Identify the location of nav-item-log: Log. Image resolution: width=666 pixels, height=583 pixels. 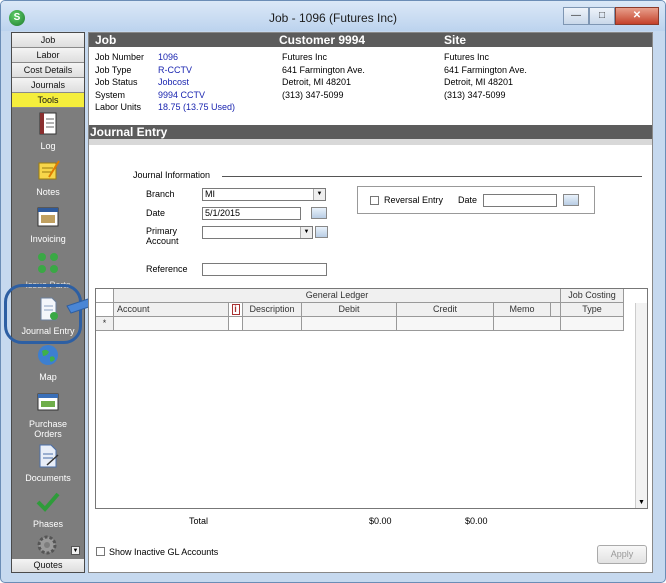
(48, 131).